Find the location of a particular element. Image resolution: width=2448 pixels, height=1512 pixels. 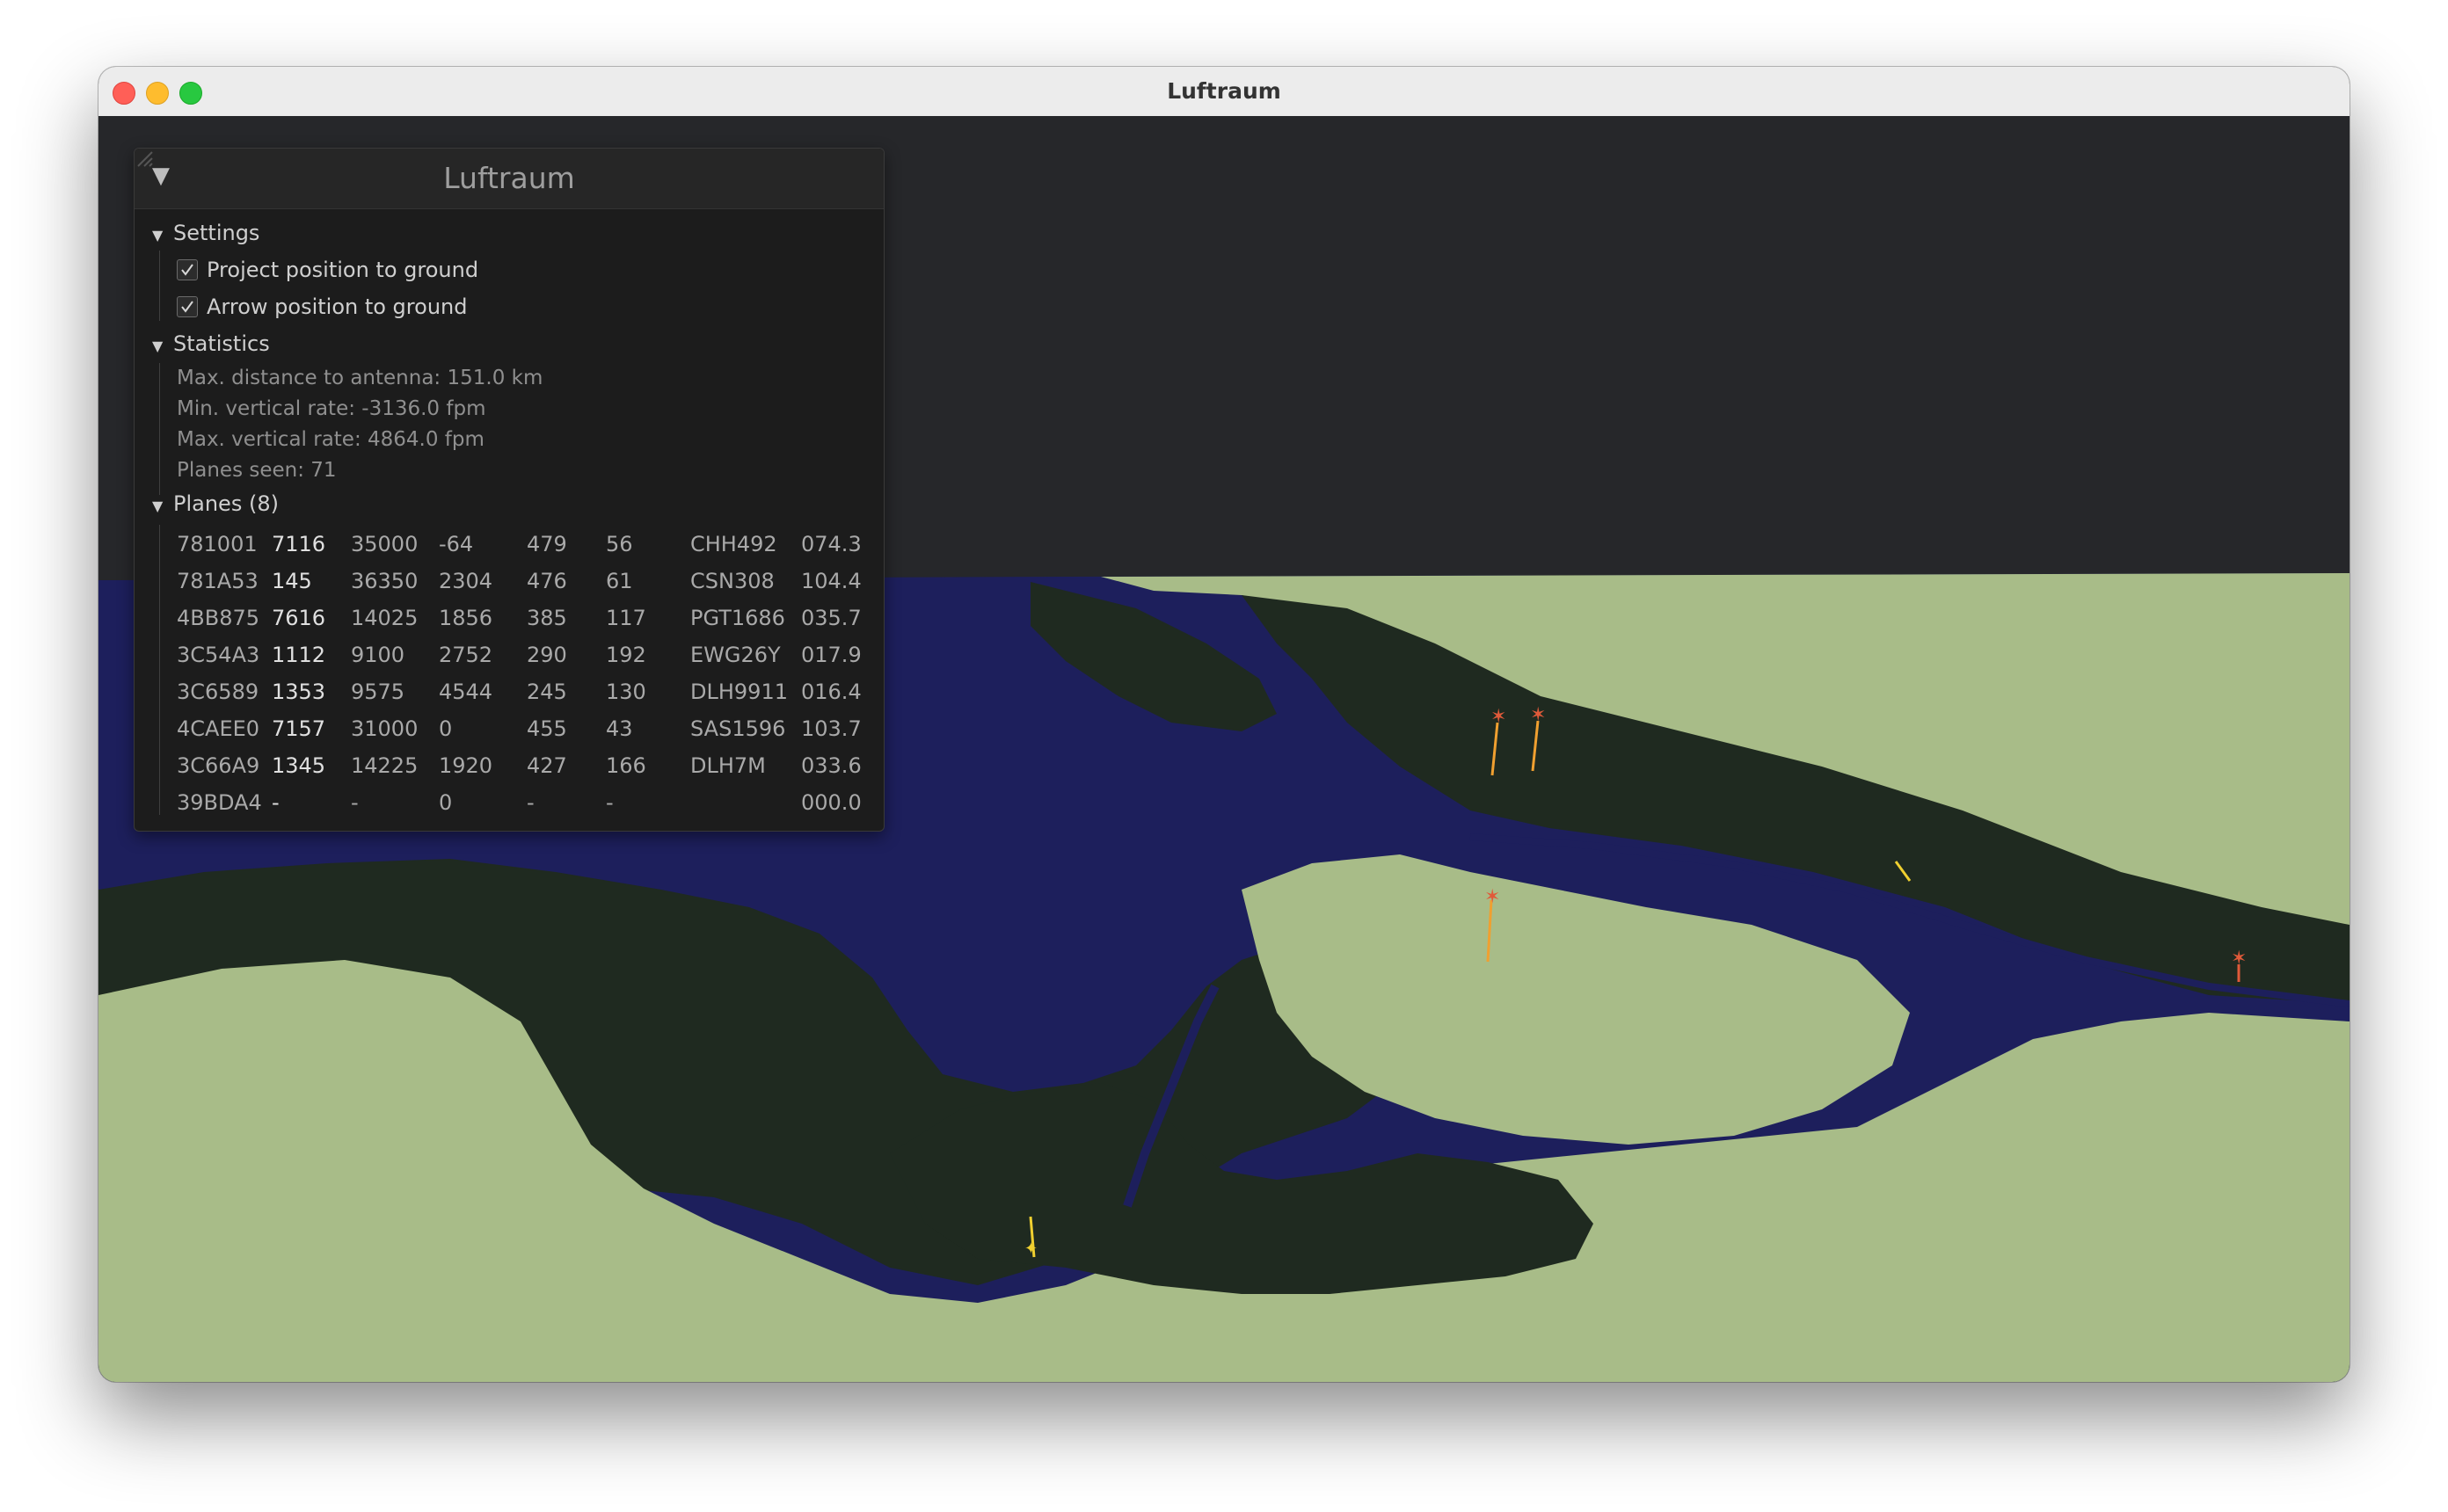

table-cell: 104.4 is located at coordinates (831, 581).